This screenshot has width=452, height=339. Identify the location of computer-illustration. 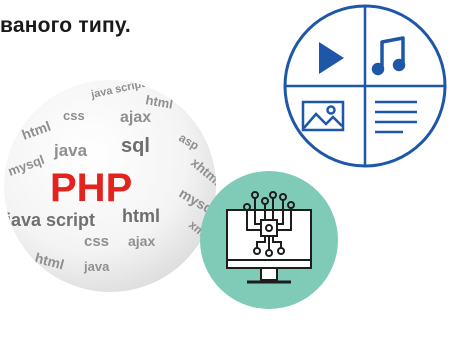
(269, 240).